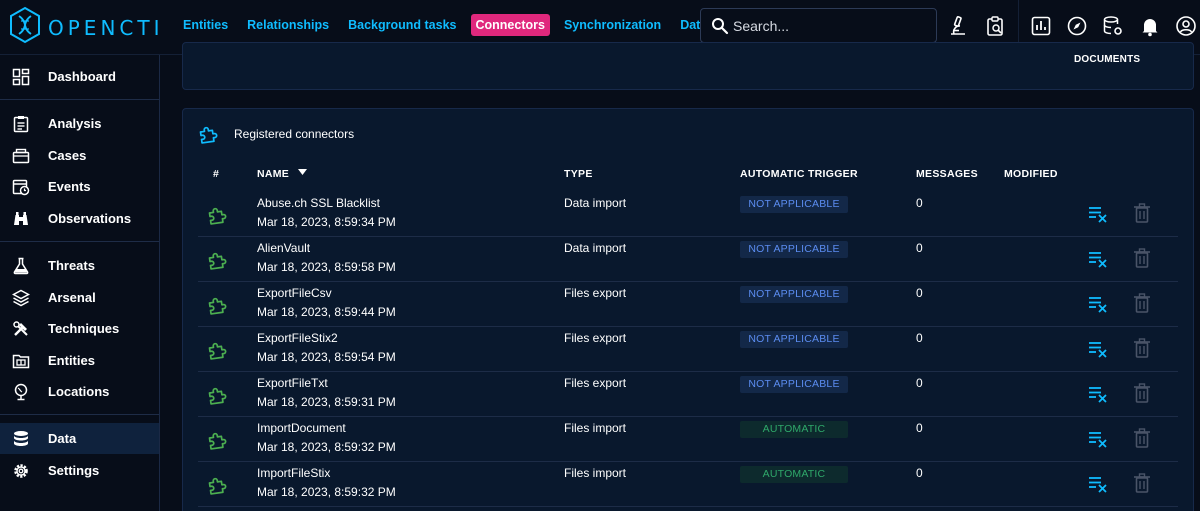 The height and width of the screenshot is (511, 1200). Describe the element at coordinates (205, 25) in the screenshot. I see `nav-entities: Entities` at that location.